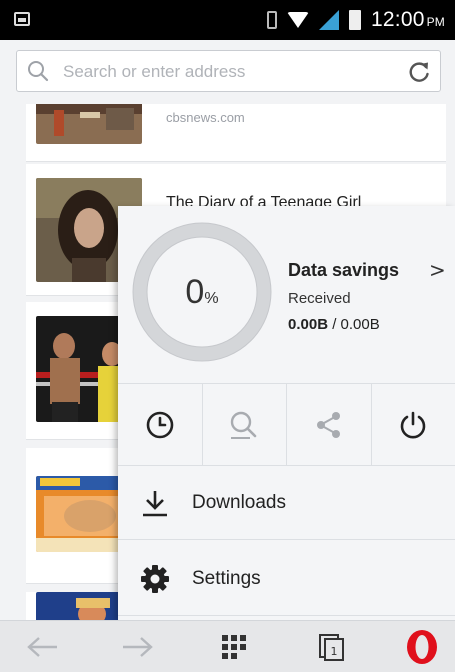 Image resolution: width=455 pixels, height=672 pixels. Describe the element at coordinates (419, 72) in the screenshot. I see `reload-icon` at that location.